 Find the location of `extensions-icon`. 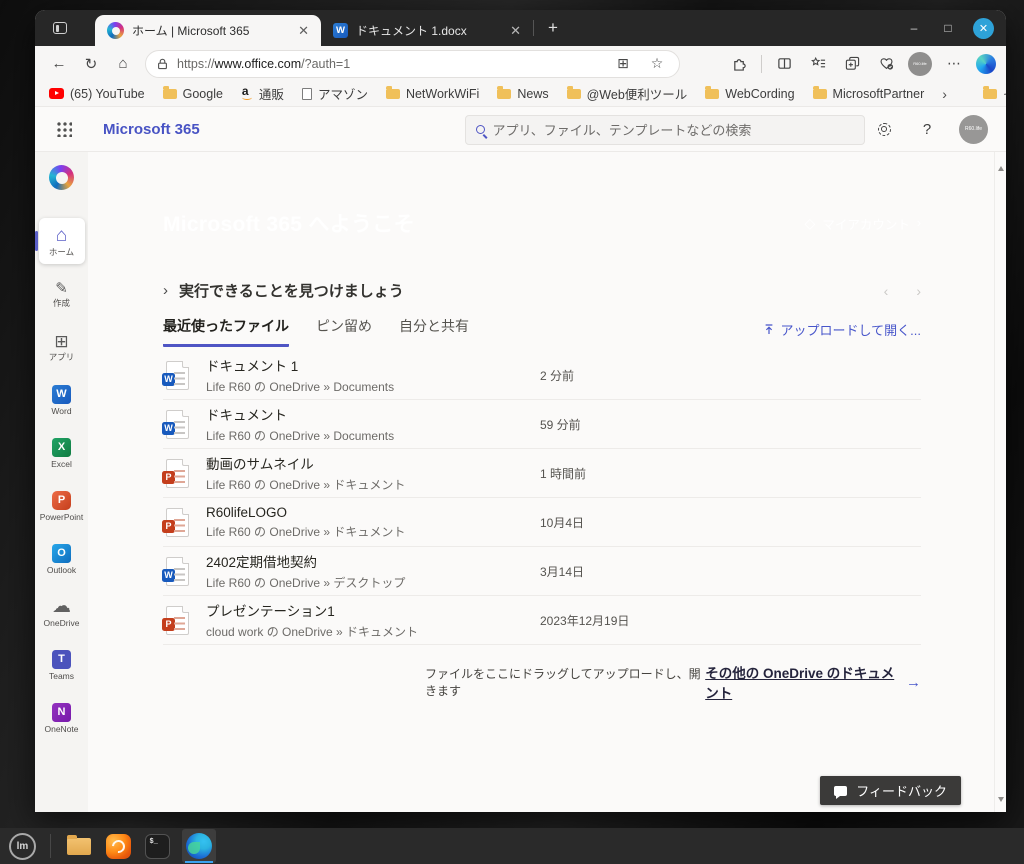

extensions-icon is located at coordinates (739, 64).